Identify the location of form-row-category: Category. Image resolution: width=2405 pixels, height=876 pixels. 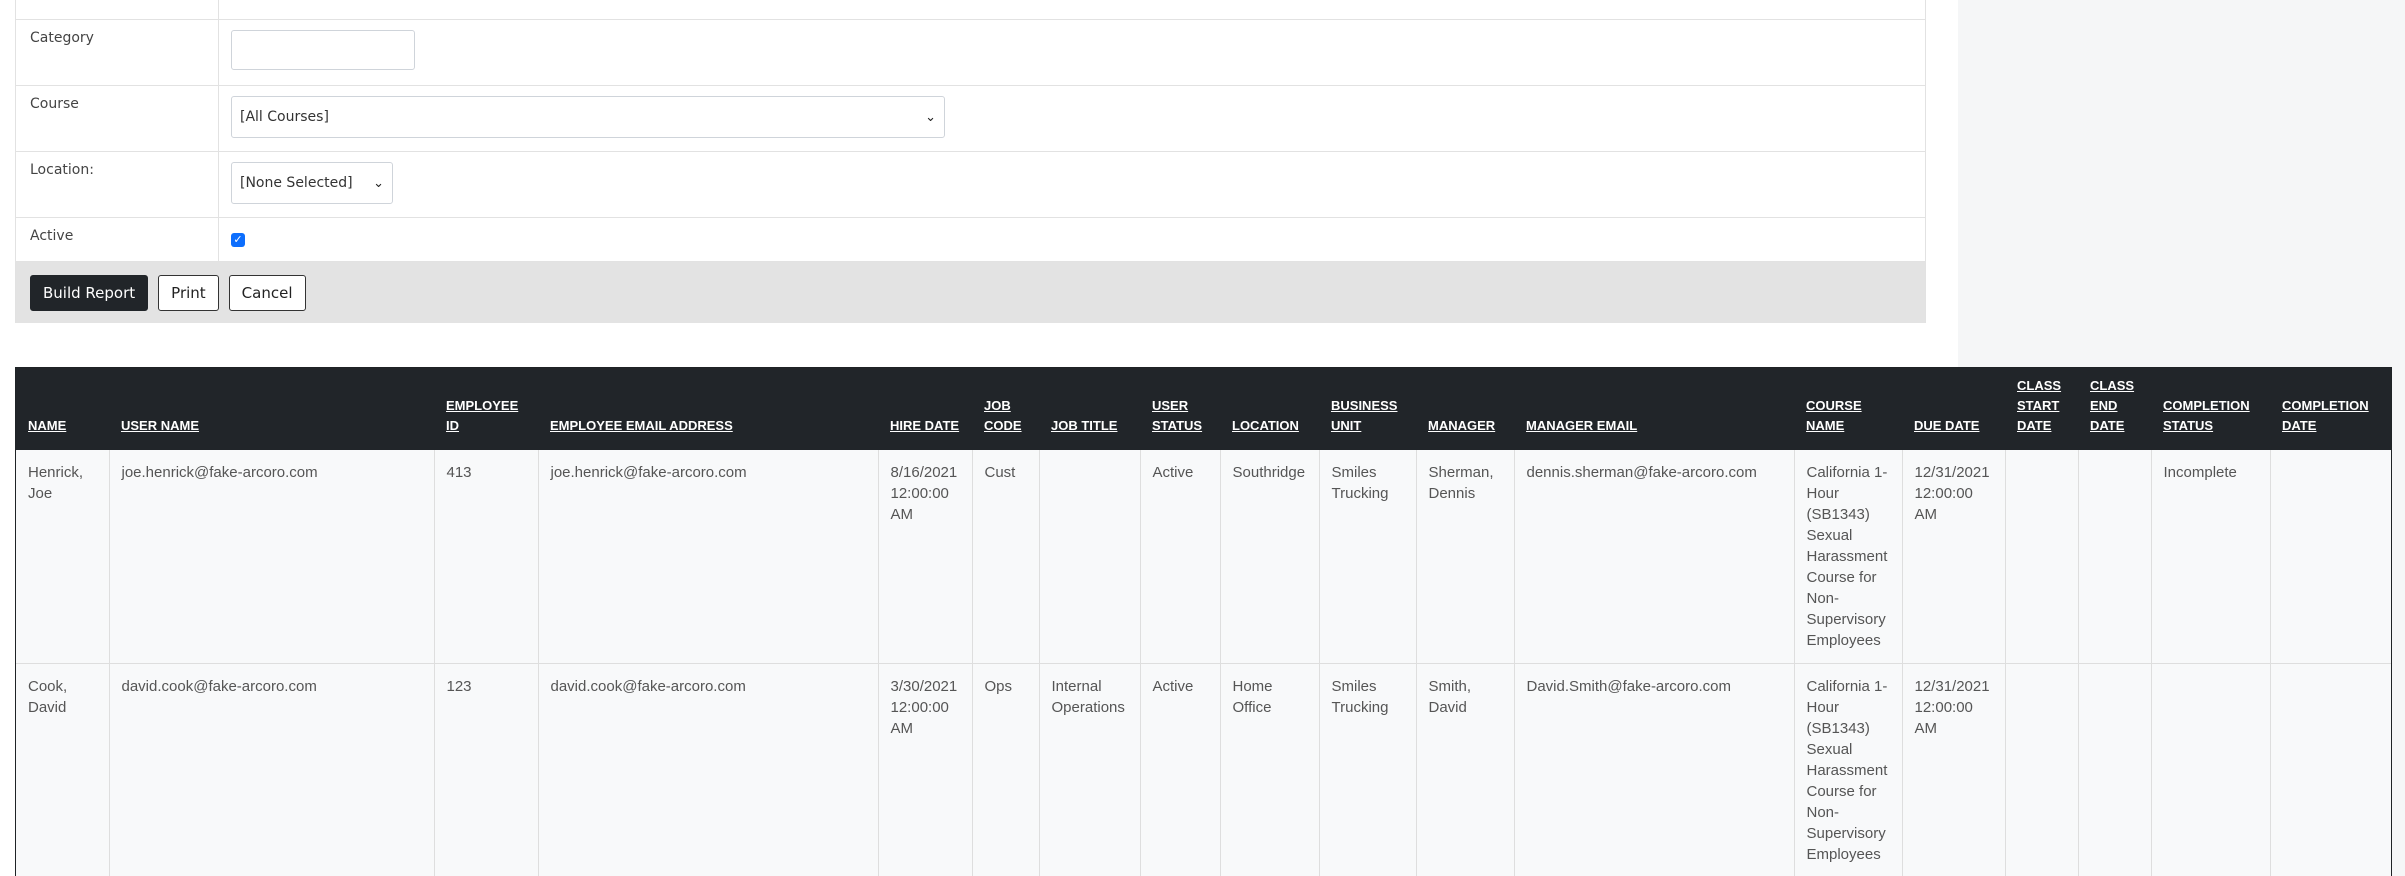
(970, 53).